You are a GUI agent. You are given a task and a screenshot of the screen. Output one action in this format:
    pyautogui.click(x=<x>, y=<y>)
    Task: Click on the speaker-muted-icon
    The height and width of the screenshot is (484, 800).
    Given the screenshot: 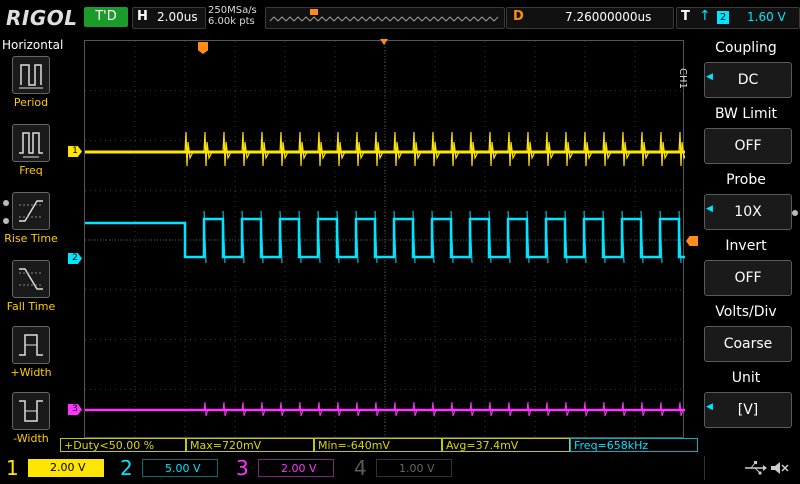 What is the action you would take?
    pyautogui.click(x=780, y=468)
    